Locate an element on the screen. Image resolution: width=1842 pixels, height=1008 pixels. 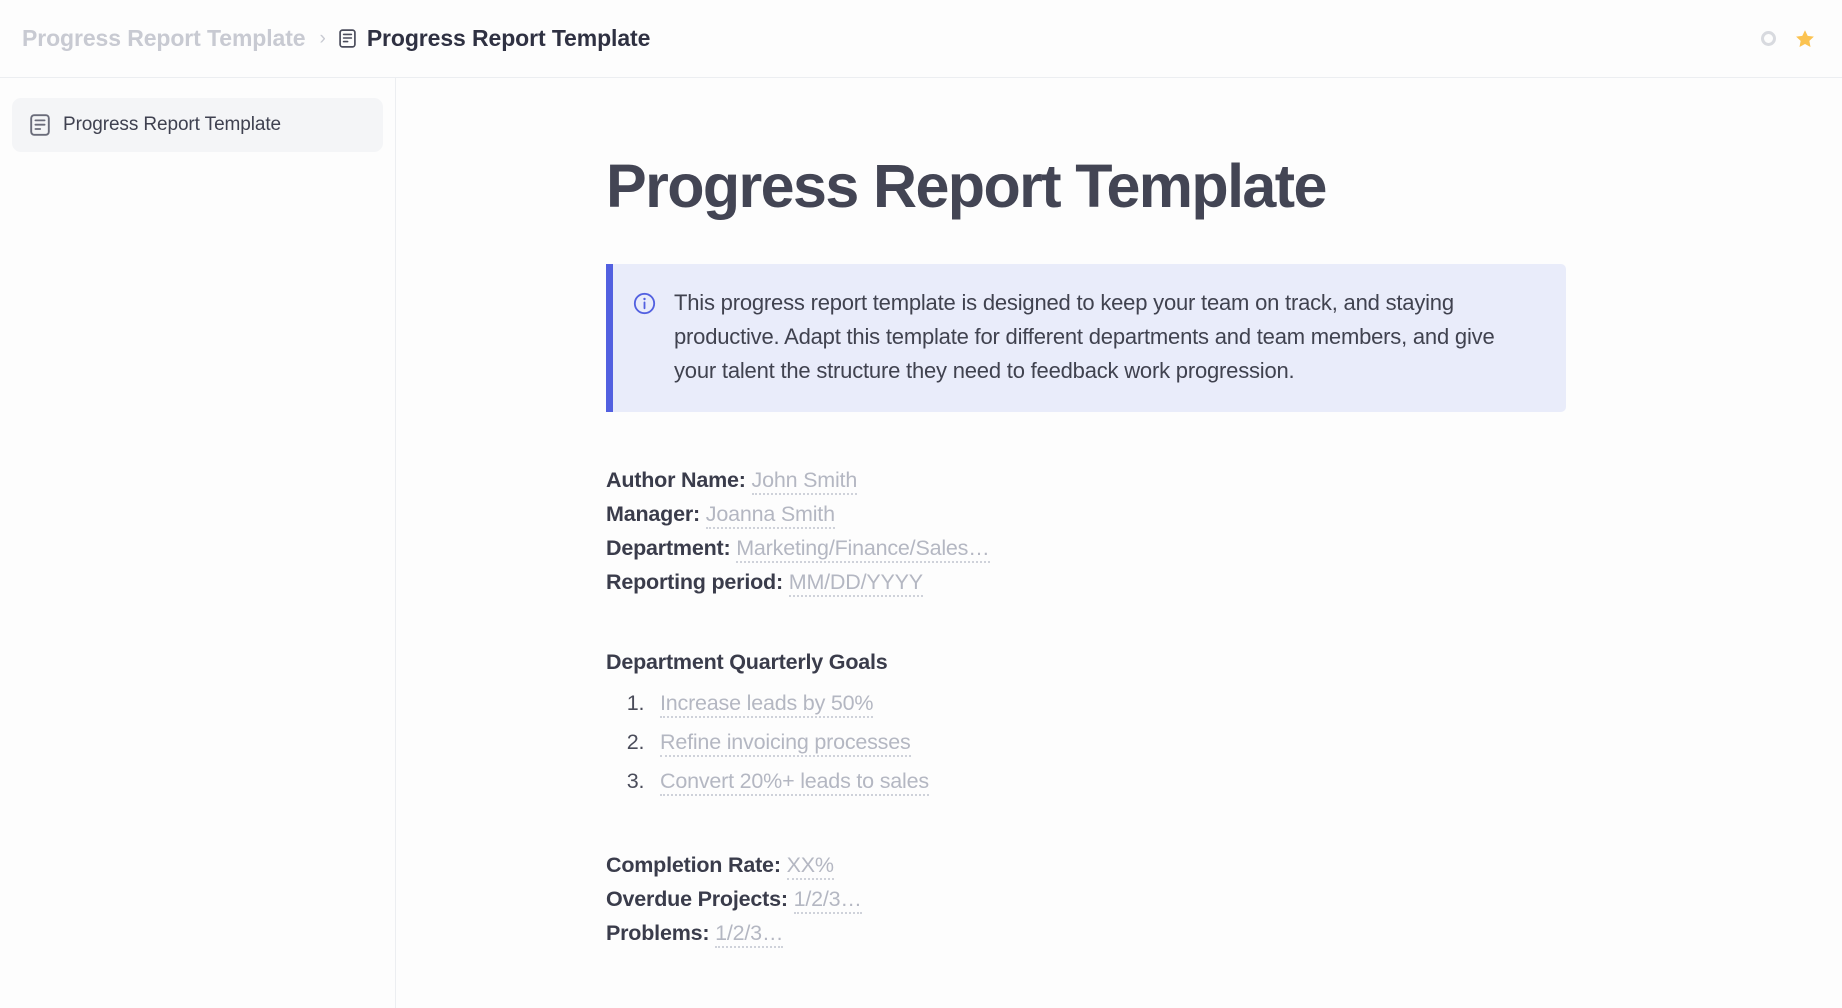
info-circle-icon is located at coordinates (644, 300).